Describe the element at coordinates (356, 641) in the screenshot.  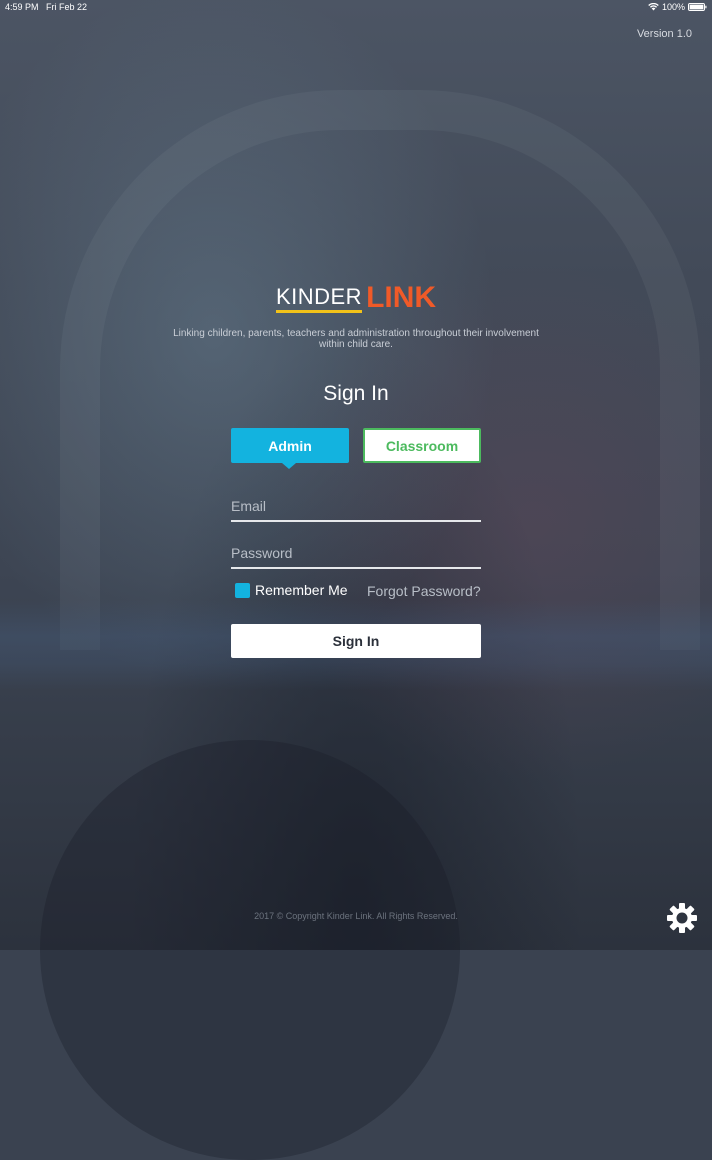
I see `sign-in-button: Sign In` at that location.